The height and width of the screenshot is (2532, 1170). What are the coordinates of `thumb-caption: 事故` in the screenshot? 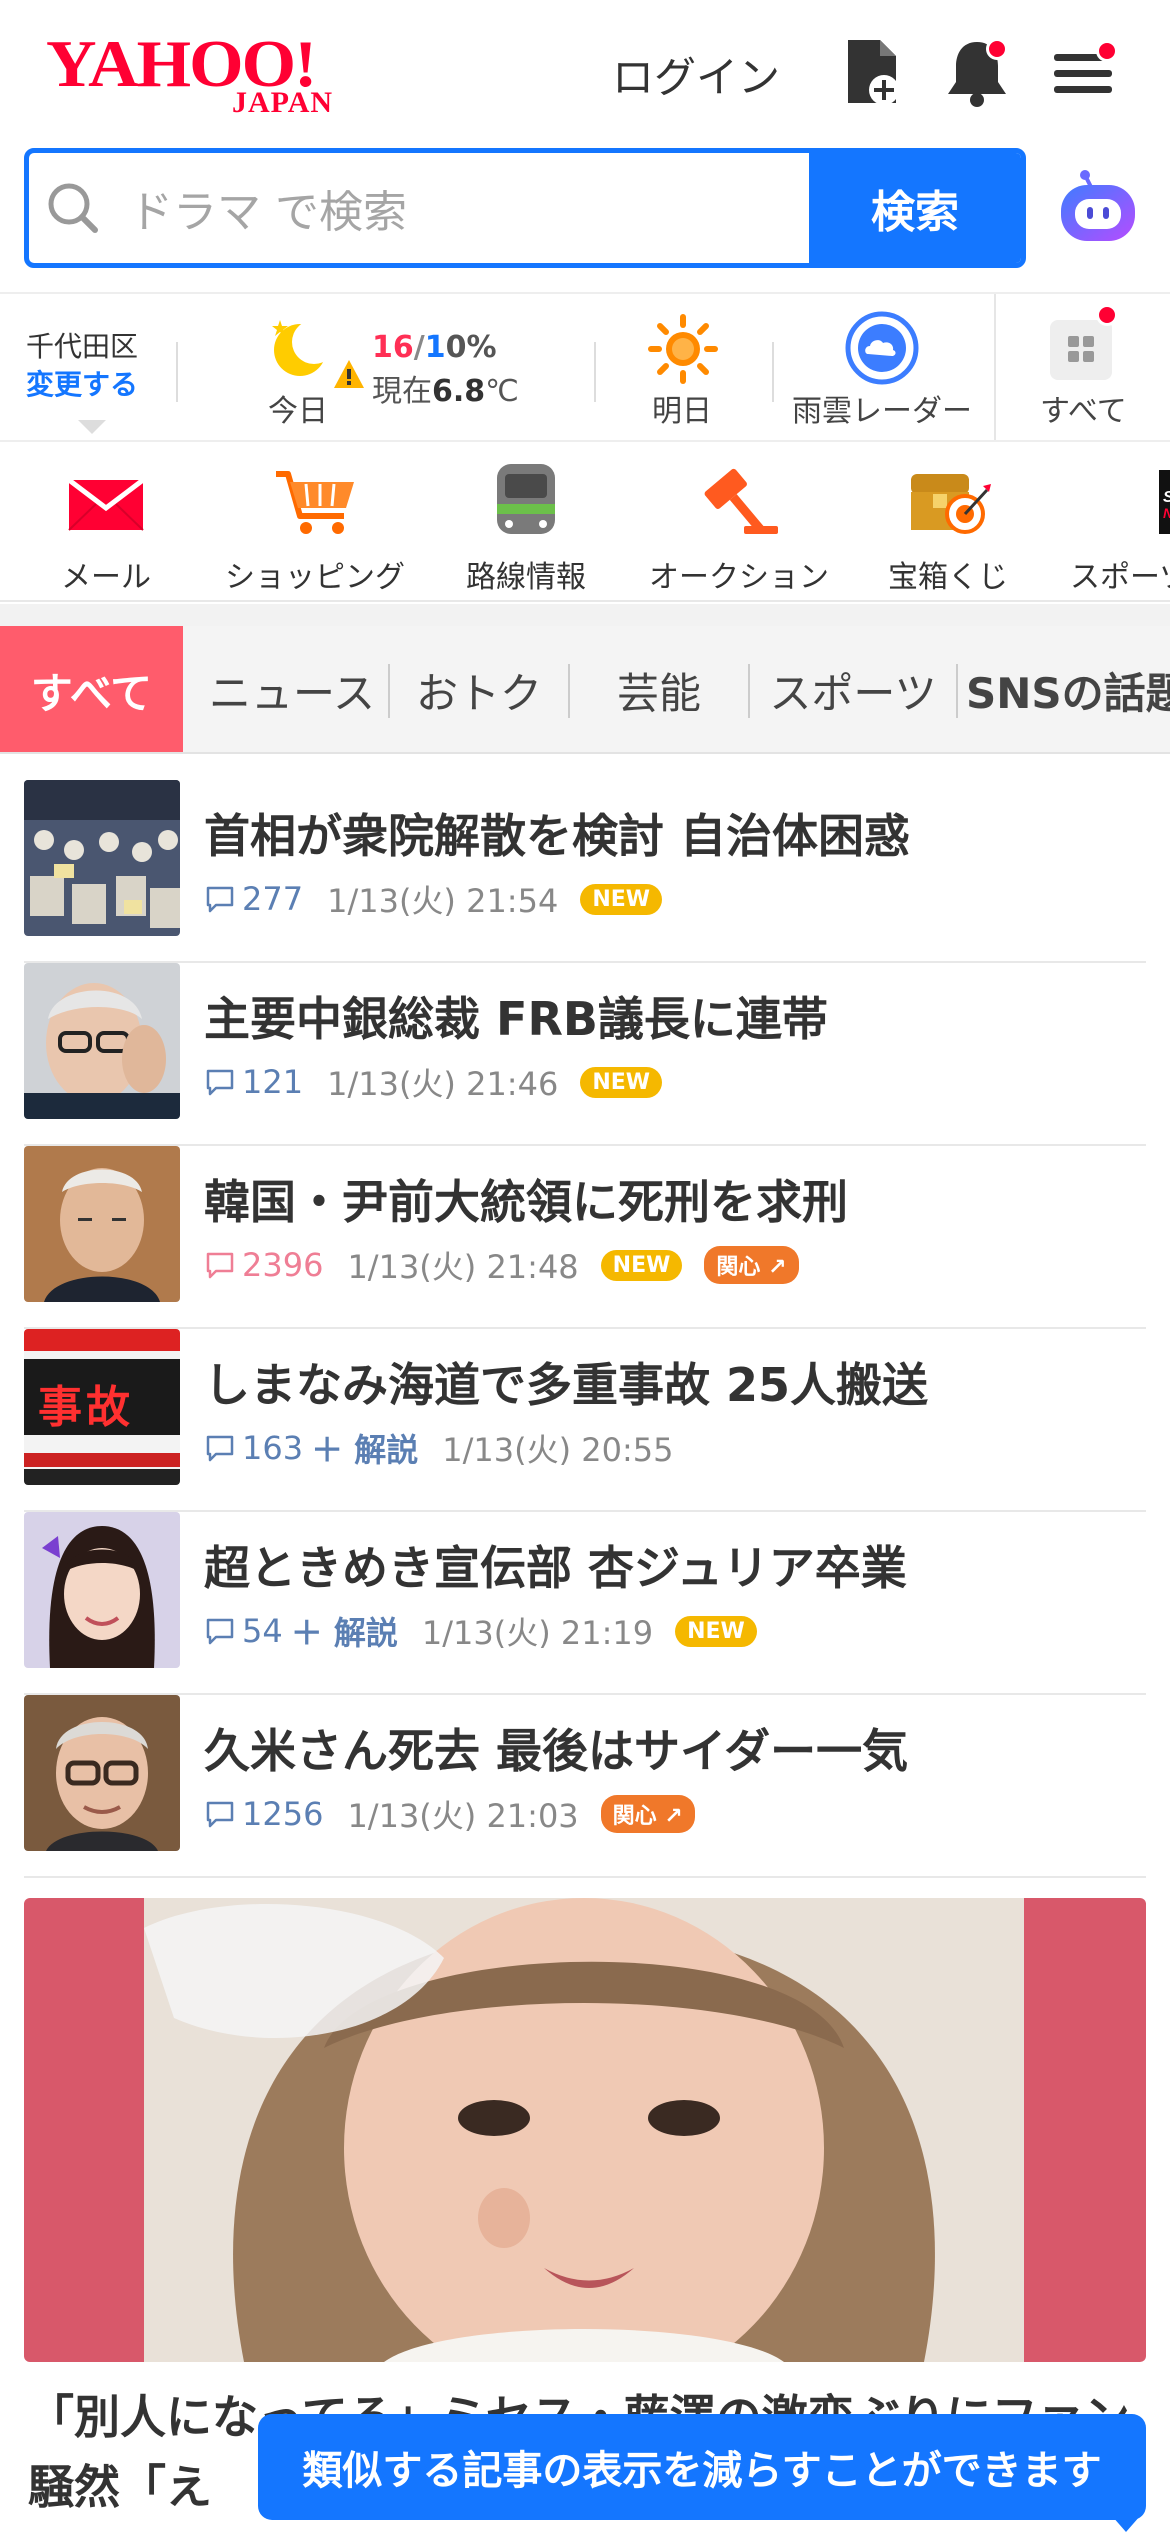 It's located at (86, 1407).